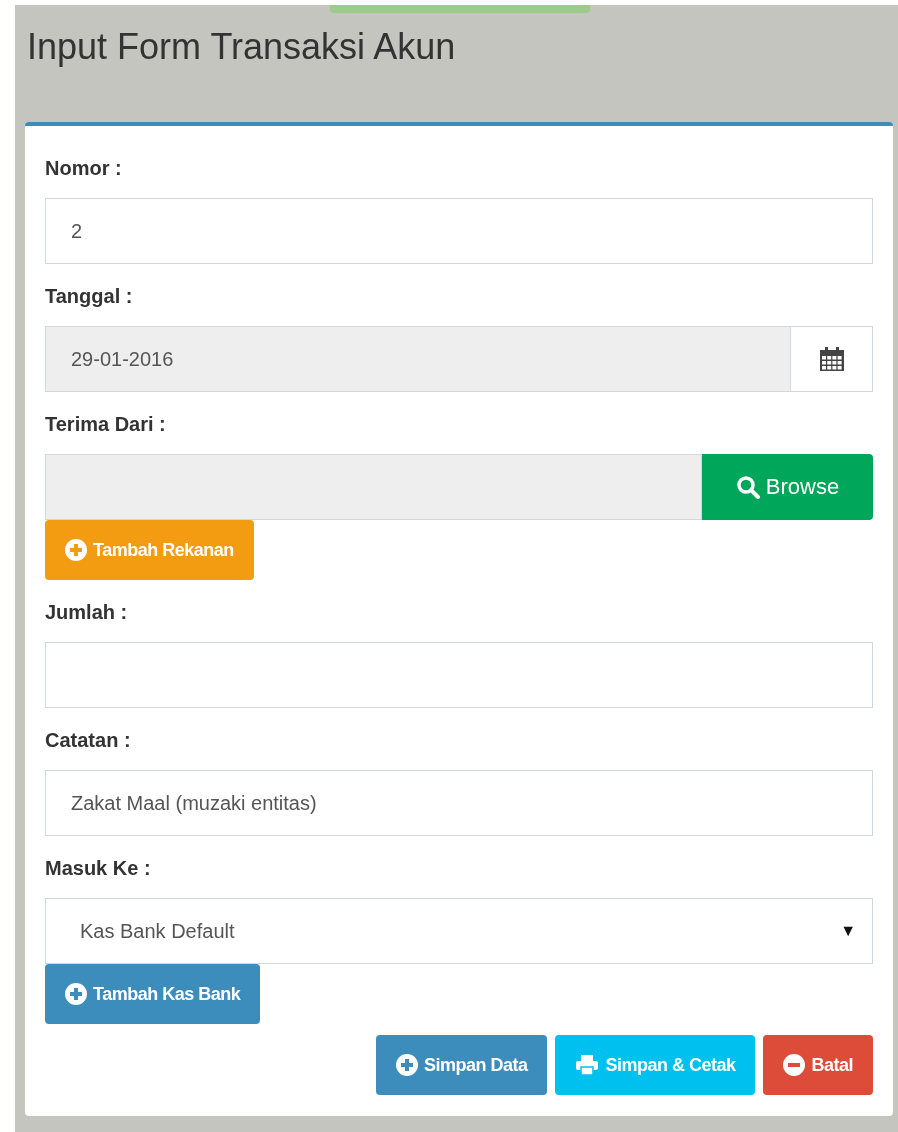 The image size is (898, 1132). Describe the element at coordinates (587, 1065) in the screenshot. I see `printer-icon` at that location.